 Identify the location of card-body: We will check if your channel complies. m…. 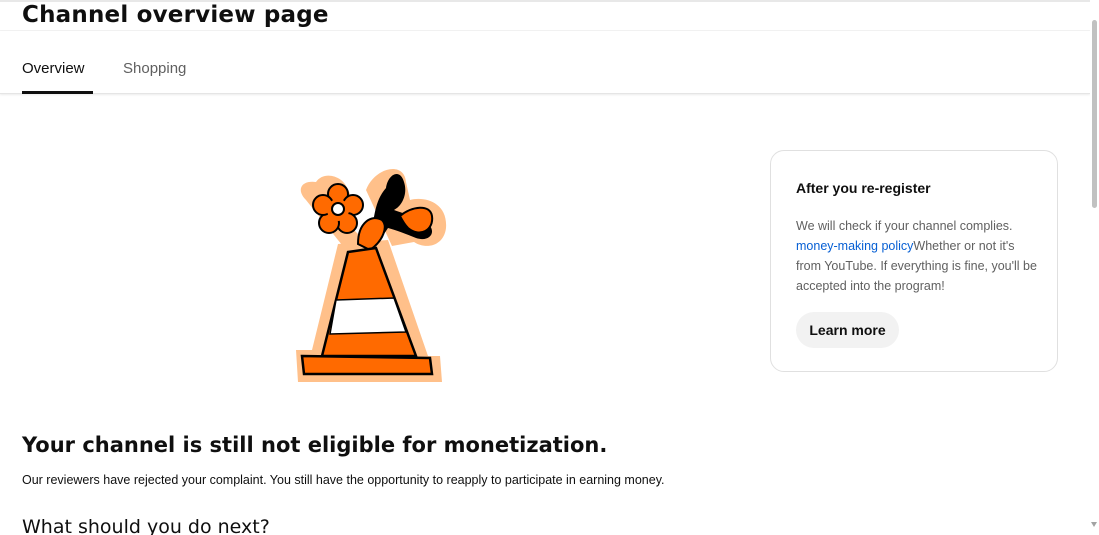
(918, 256).